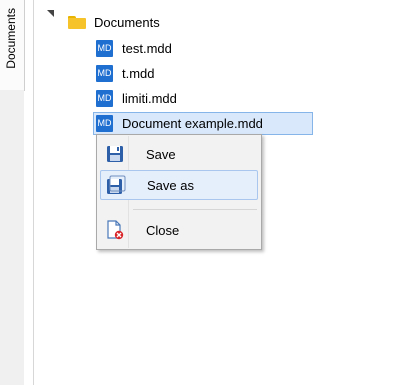 Image resolution: width=396 pixels, height=385 pixels. What do you see at coordinates (161, 154) in the screenshot?
I see `menu-item-label: Save` at bounding box center [161, 154].